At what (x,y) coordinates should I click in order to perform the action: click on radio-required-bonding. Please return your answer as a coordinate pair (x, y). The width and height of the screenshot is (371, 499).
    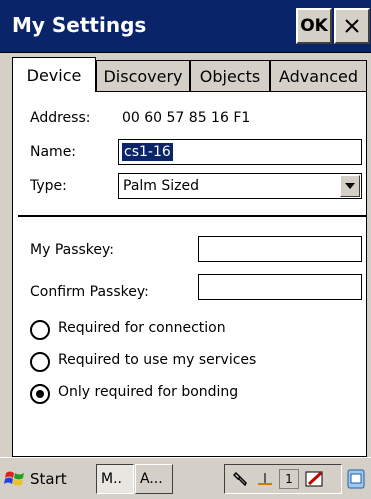
    Looking at the image, I should click on (40, 394).